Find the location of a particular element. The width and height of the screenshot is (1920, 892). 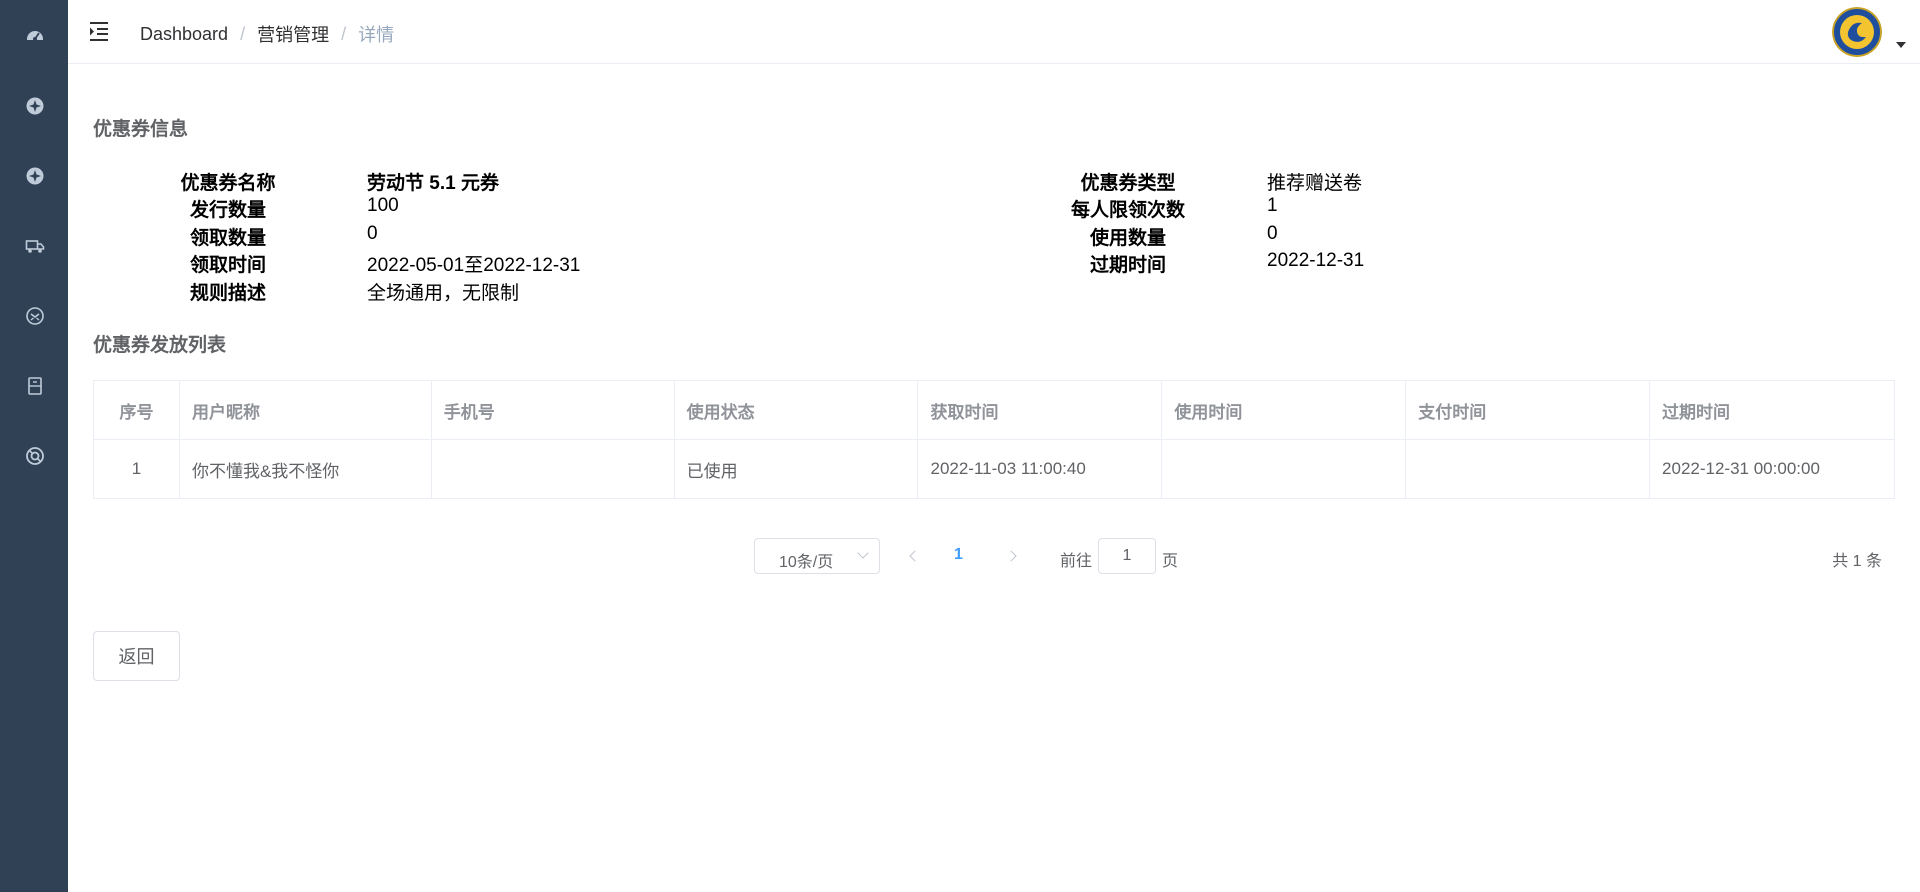

col-header-expire-time: 过期时间 is located at coordinates (1772, 410).